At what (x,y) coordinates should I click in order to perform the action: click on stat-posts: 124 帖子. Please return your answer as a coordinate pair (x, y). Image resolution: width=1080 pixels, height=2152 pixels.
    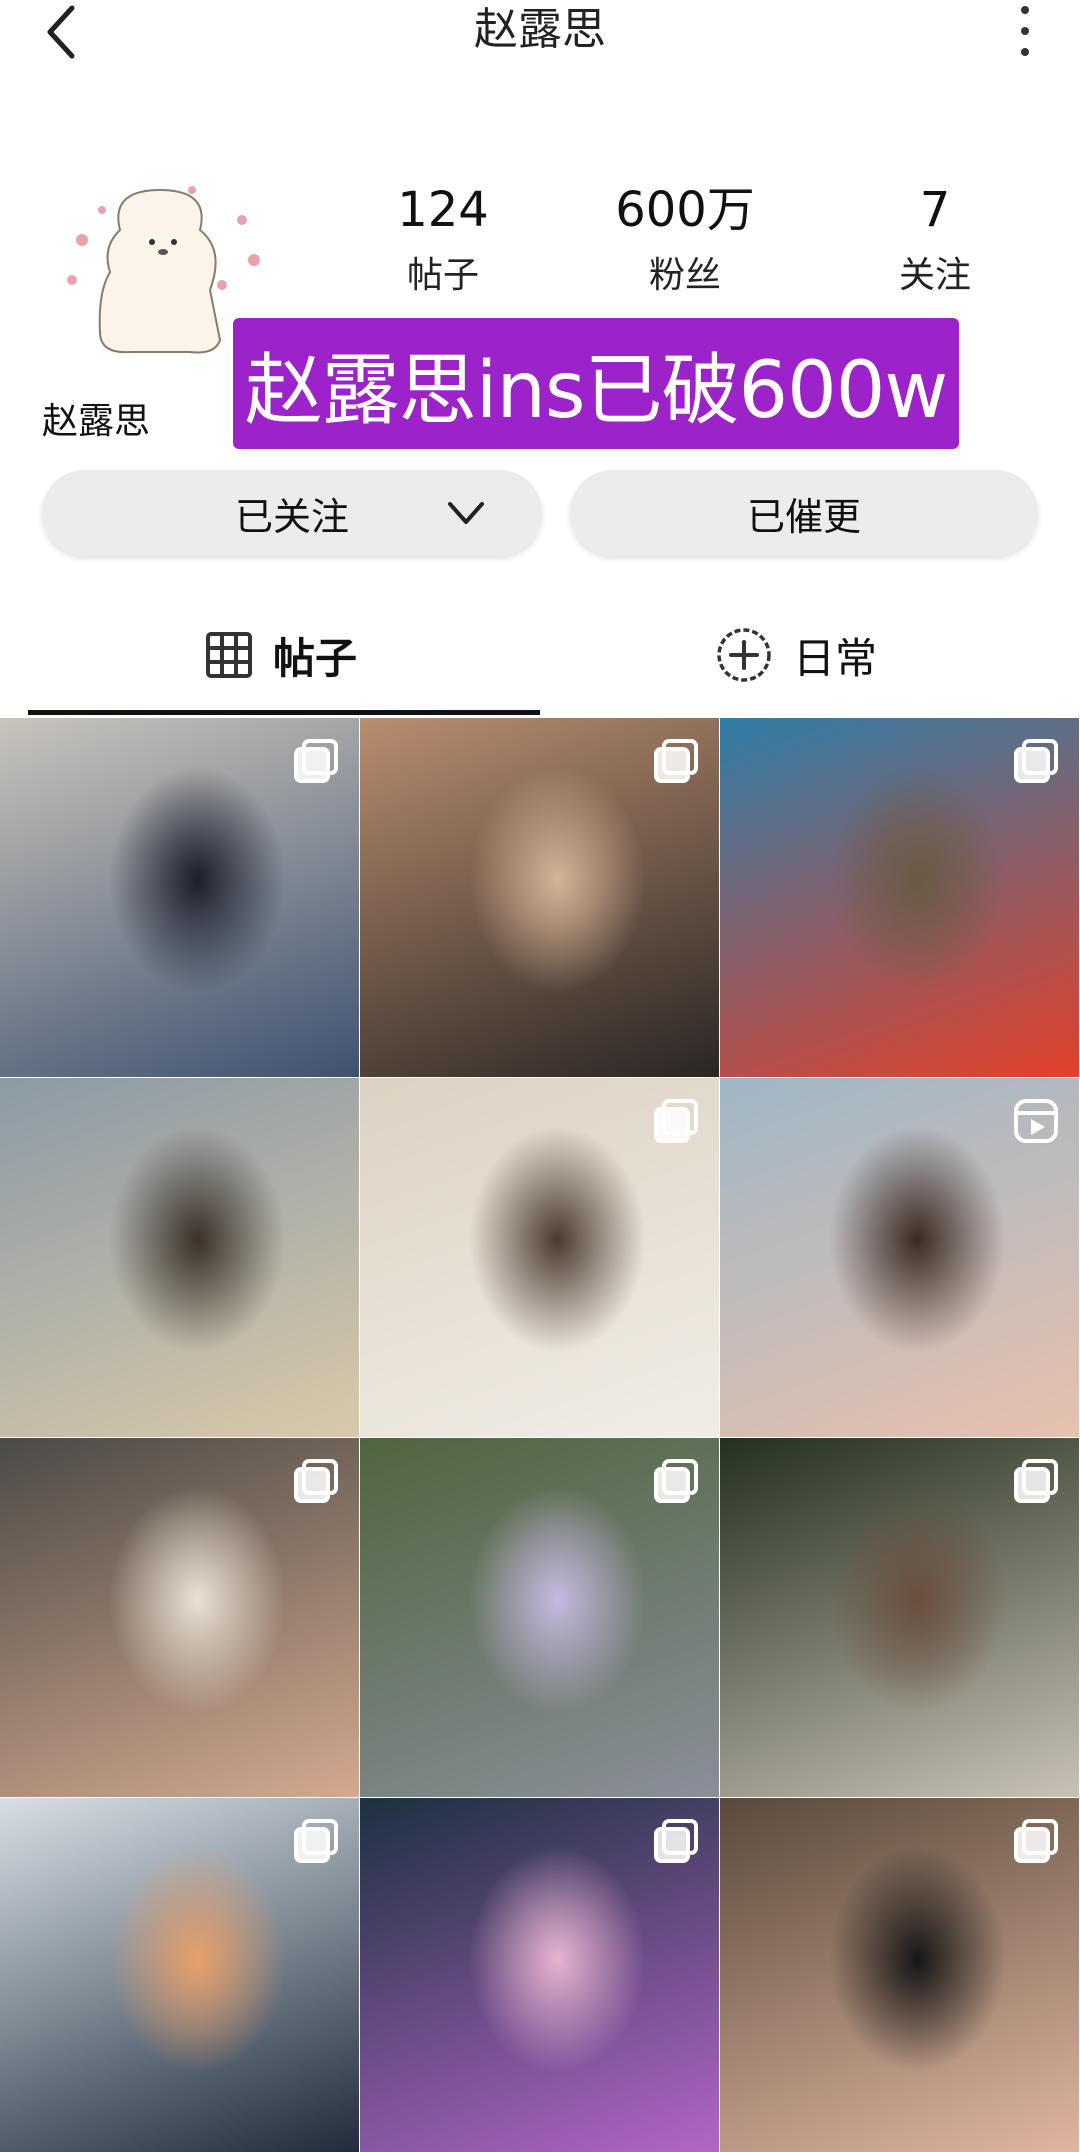
    Looking at the image, I should click on (443, 243).